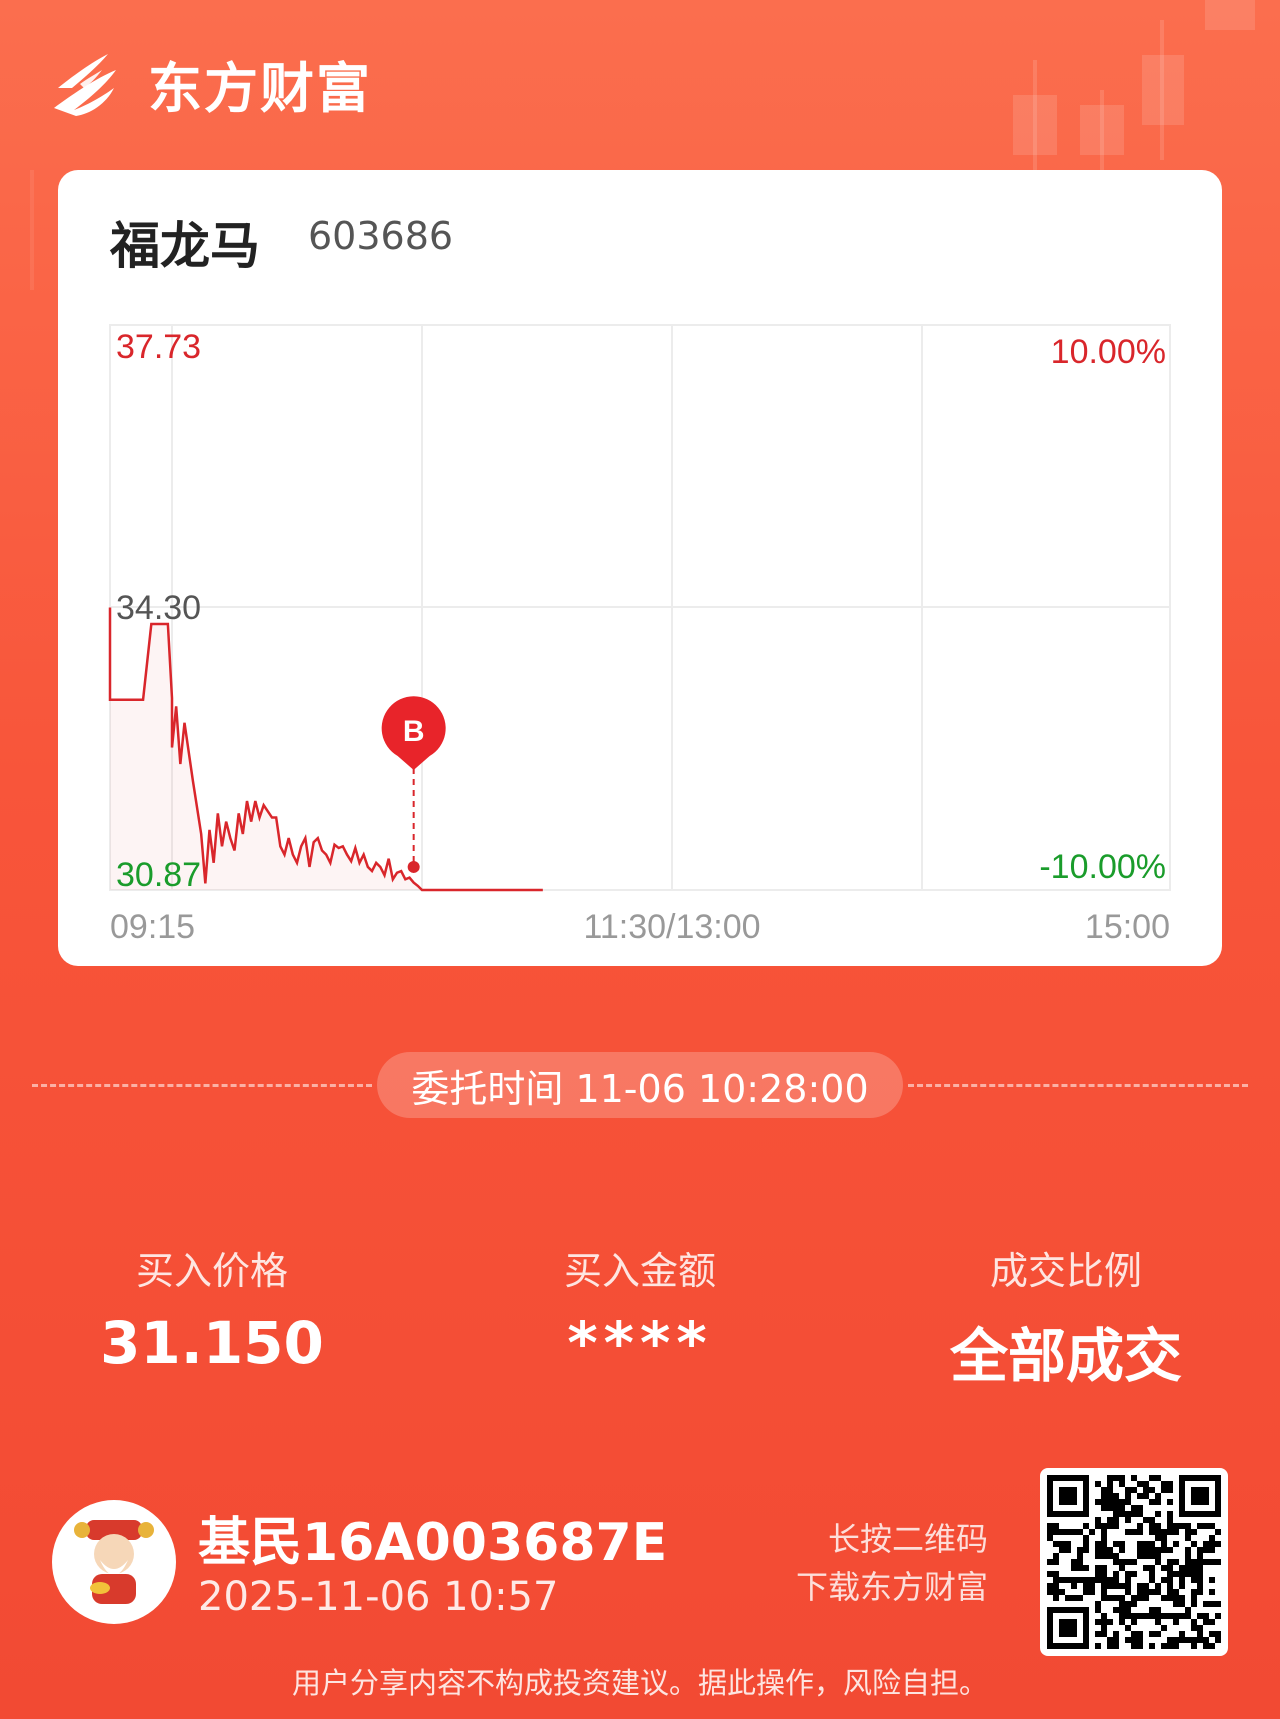  What do you see at coordinates (892, 1563) in the screenshot?
I see `qr-hint: 长按二维码 下载东方财富` at bounding box center [892, 1563].